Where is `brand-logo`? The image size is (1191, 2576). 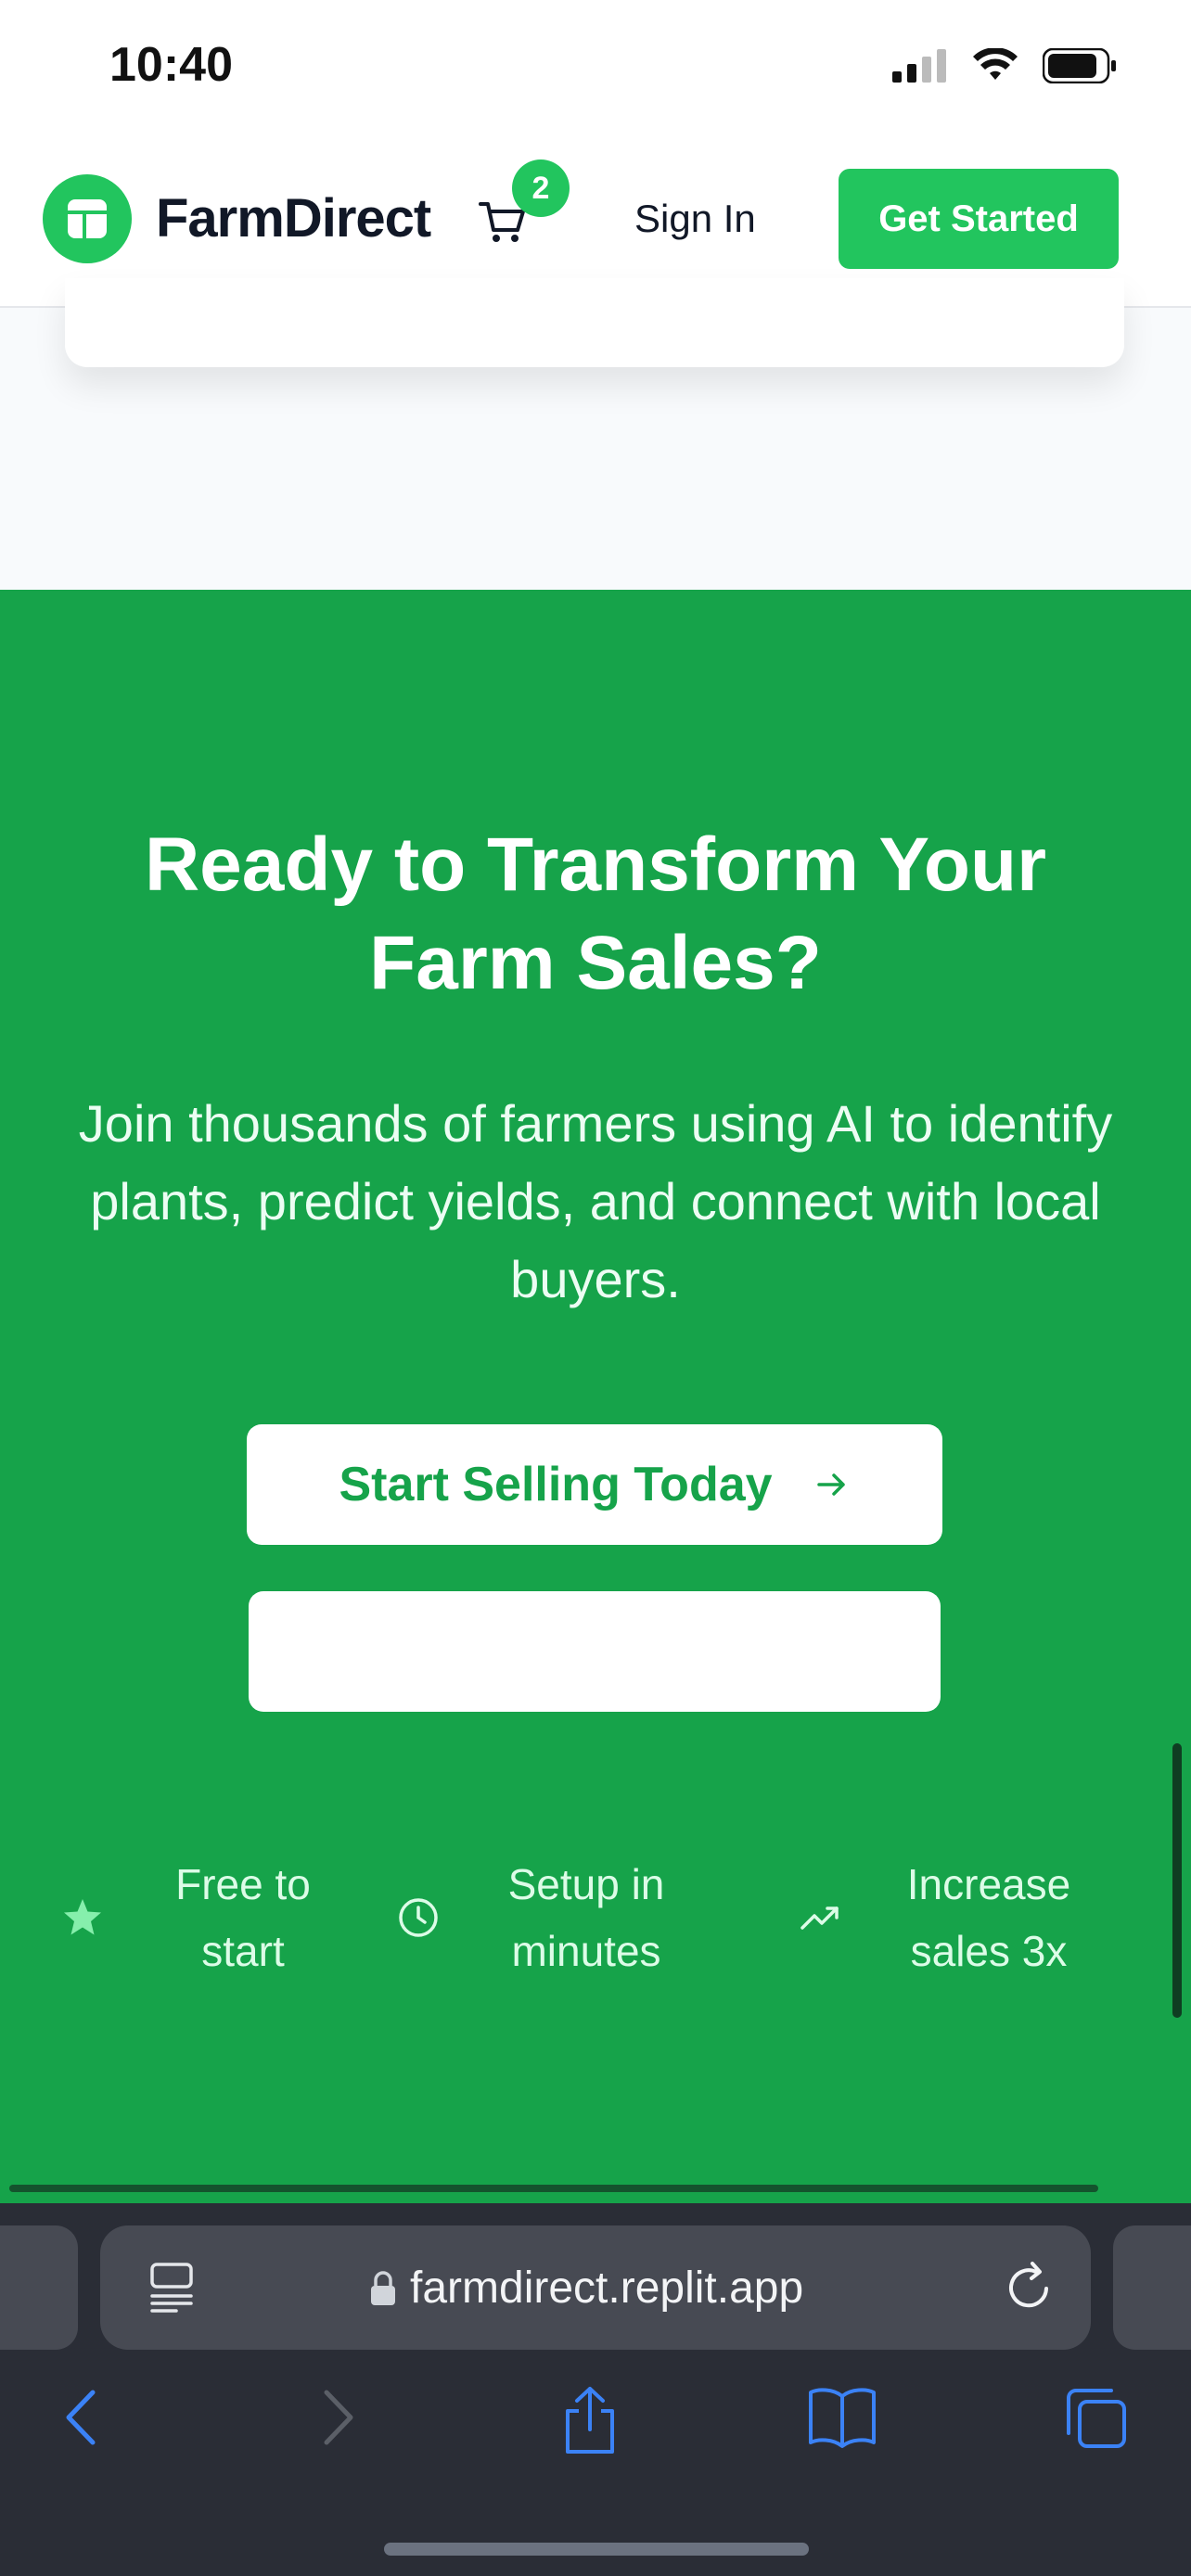
brand-logo is located at coordinates (87, 218).